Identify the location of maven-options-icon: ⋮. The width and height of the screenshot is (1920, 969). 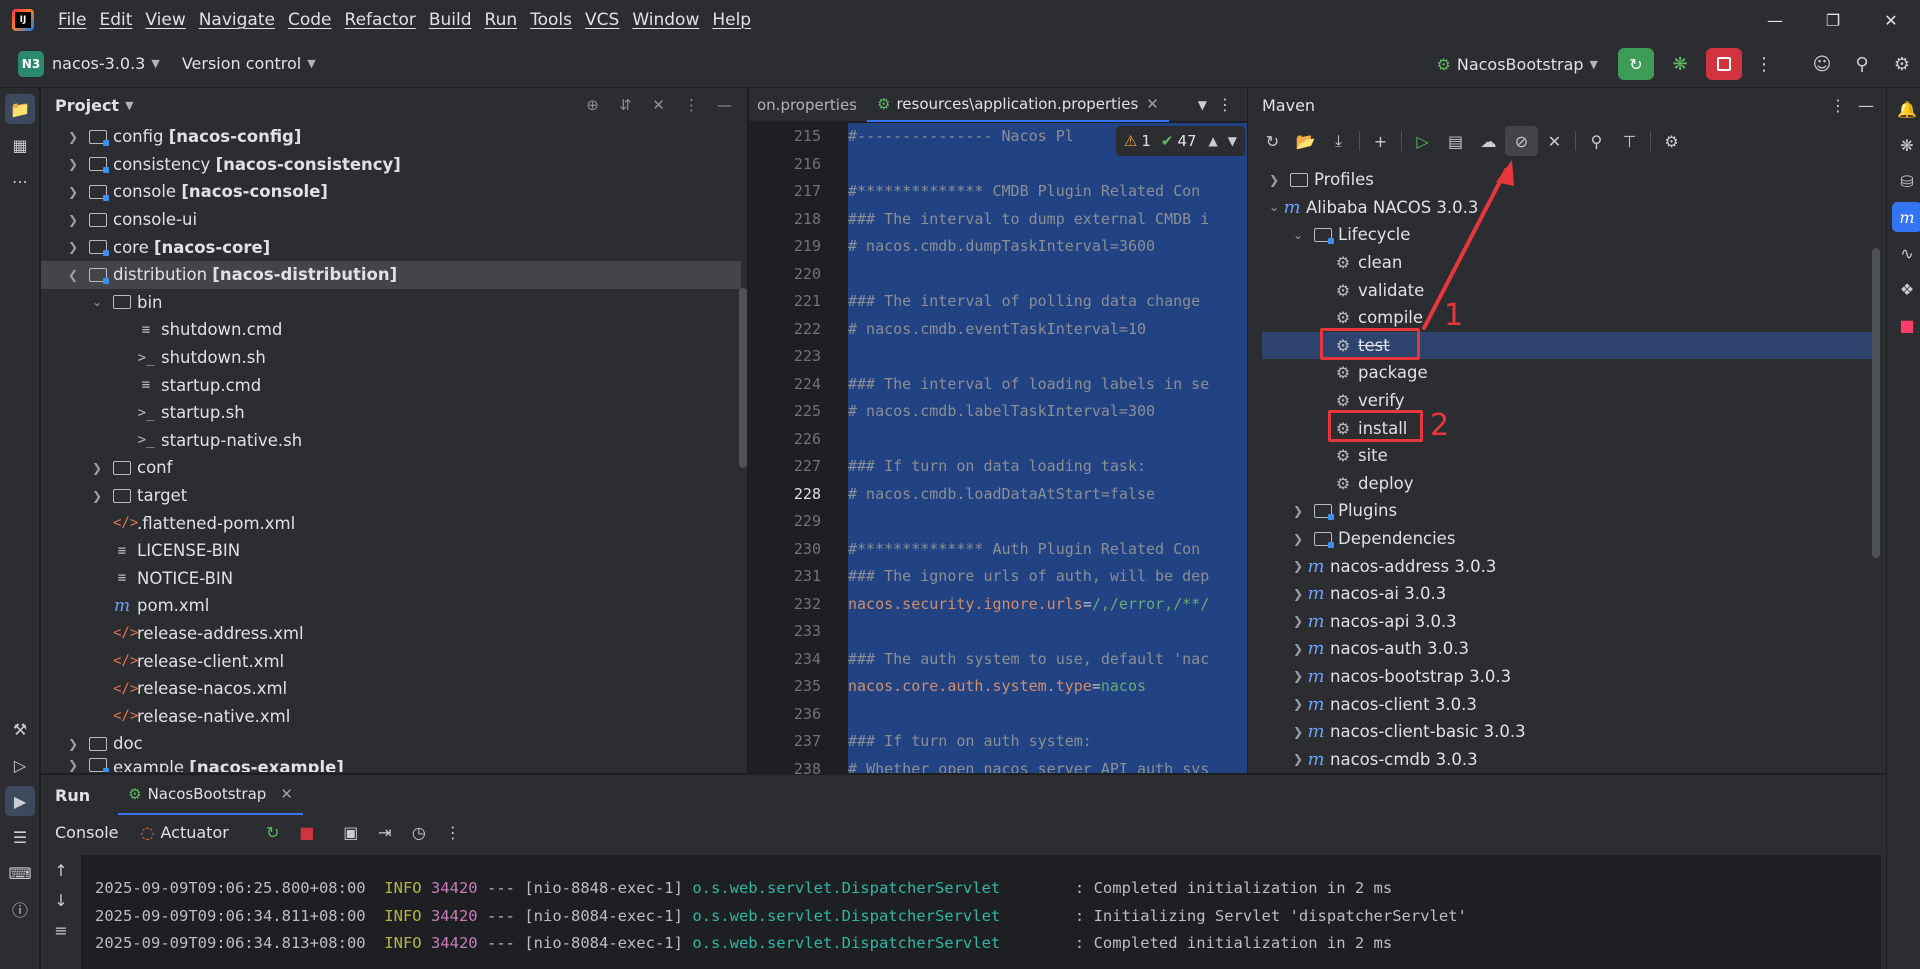
(1838, 105).